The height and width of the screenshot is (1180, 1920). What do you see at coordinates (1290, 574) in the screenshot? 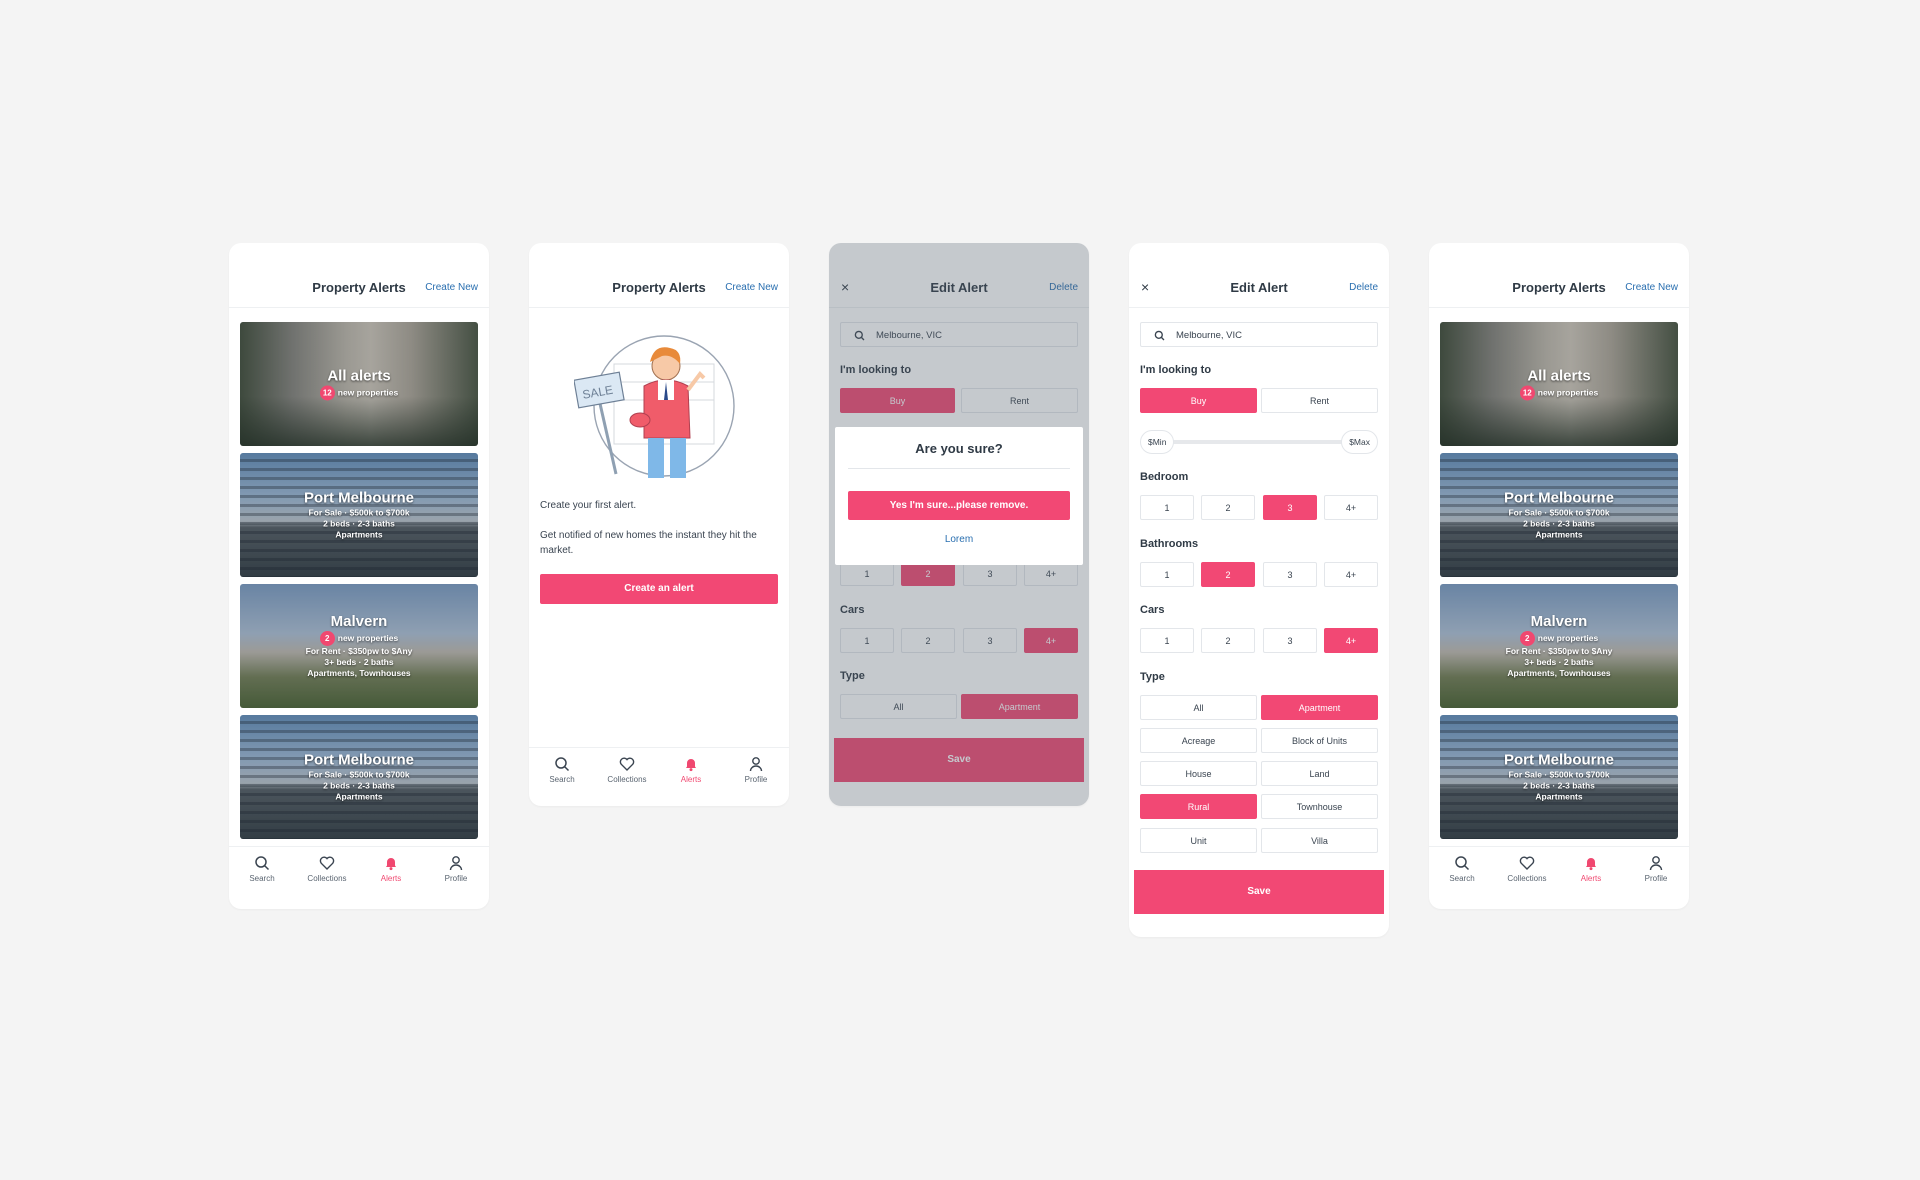
I see `bathrooms-option-3: 3` at bounding box center [1290, 574].